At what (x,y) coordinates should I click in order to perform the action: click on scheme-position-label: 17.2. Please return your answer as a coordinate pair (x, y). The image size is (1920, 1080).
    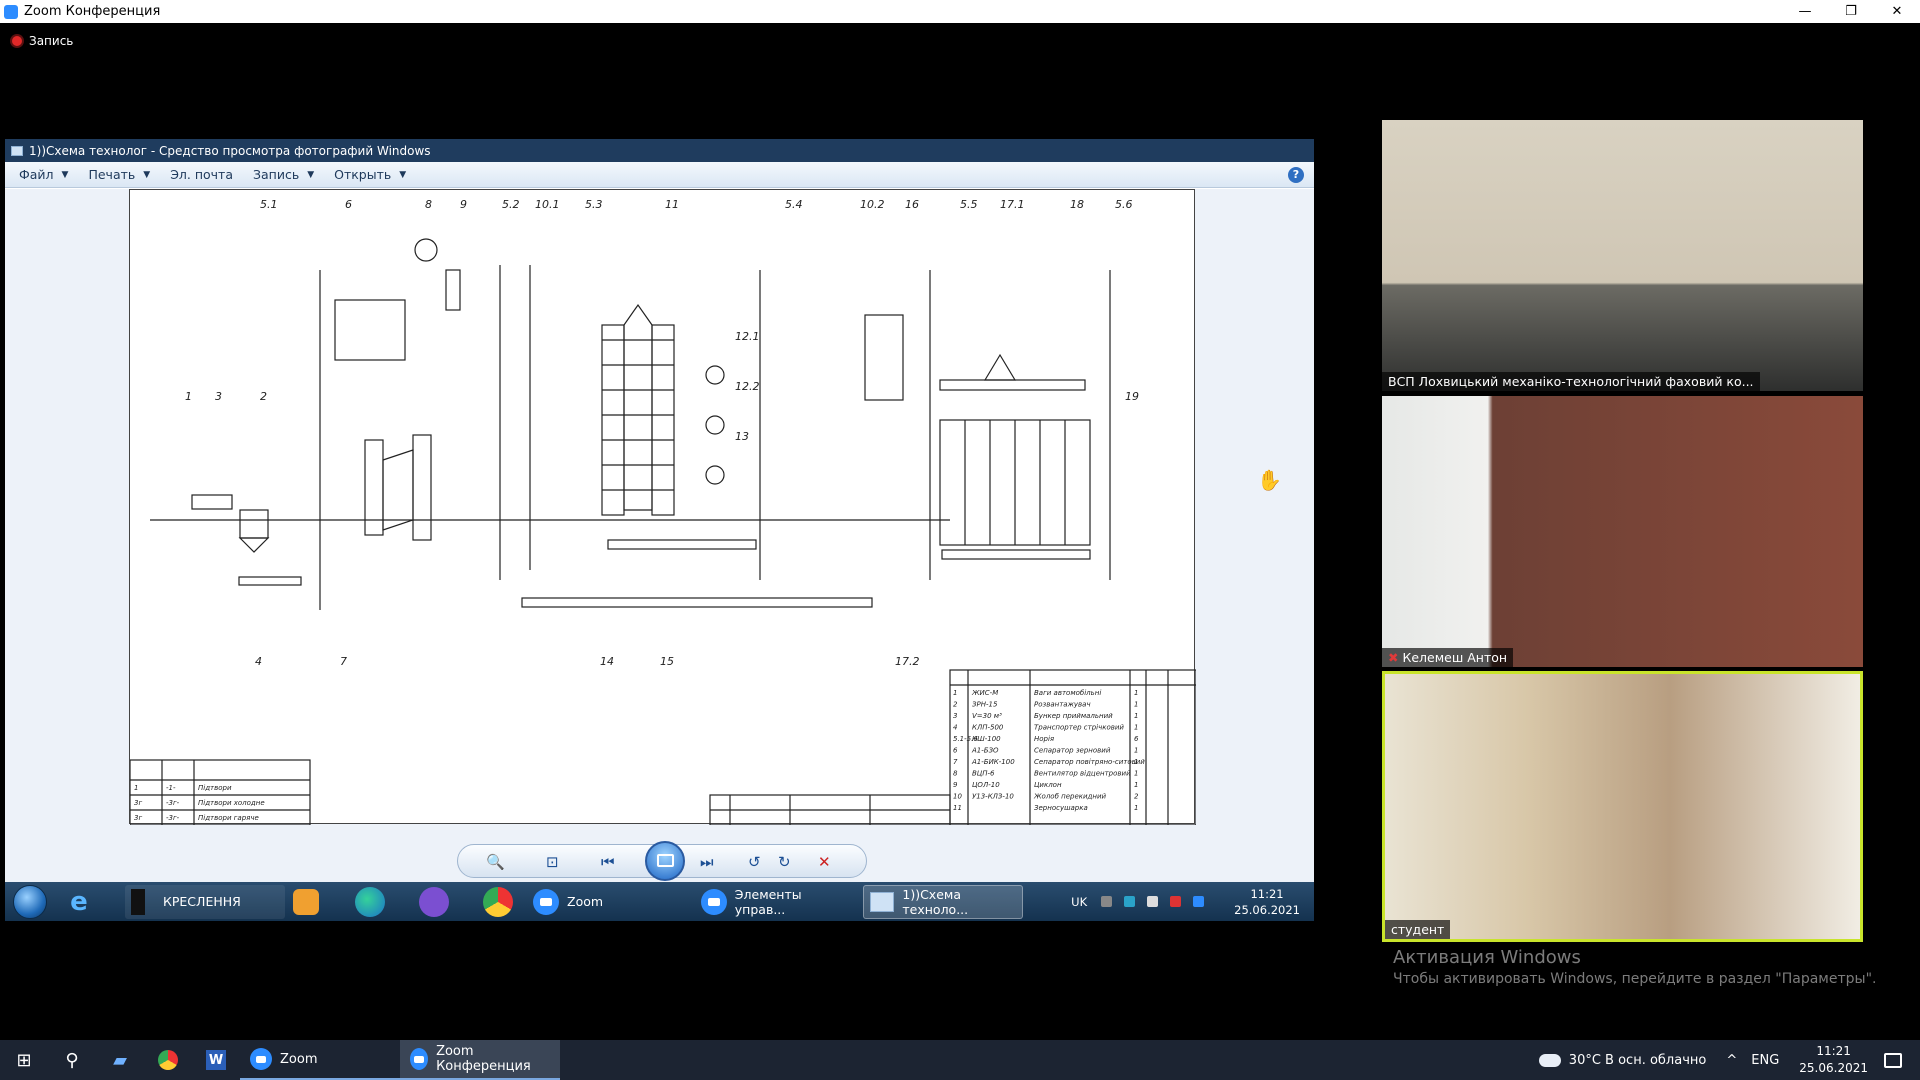
    Looking at the image, I should click on (907, 661).